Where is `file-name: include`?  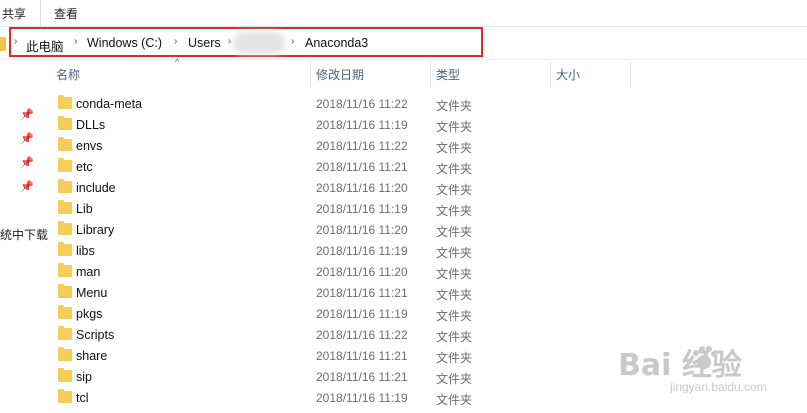
file-name: include is located at coordinates (96, 188).